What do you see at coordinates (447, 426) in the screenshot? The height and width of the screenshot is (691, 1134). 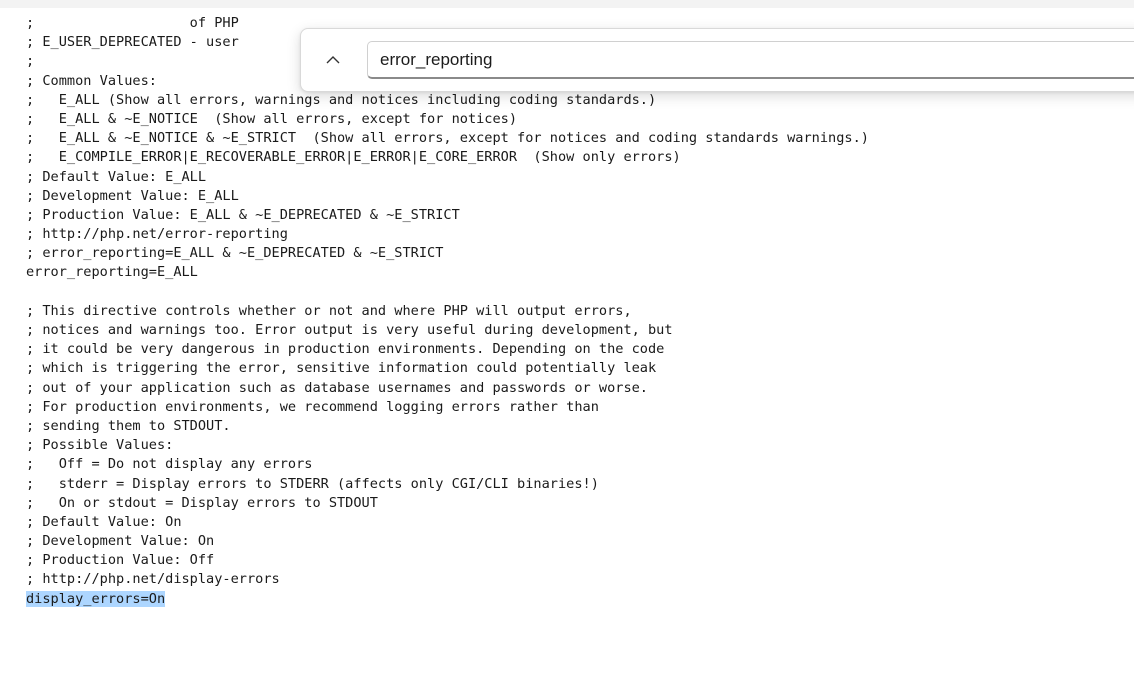 I see `code-line: ; sending them to STDOUT.` at bounding box center [447, 426].